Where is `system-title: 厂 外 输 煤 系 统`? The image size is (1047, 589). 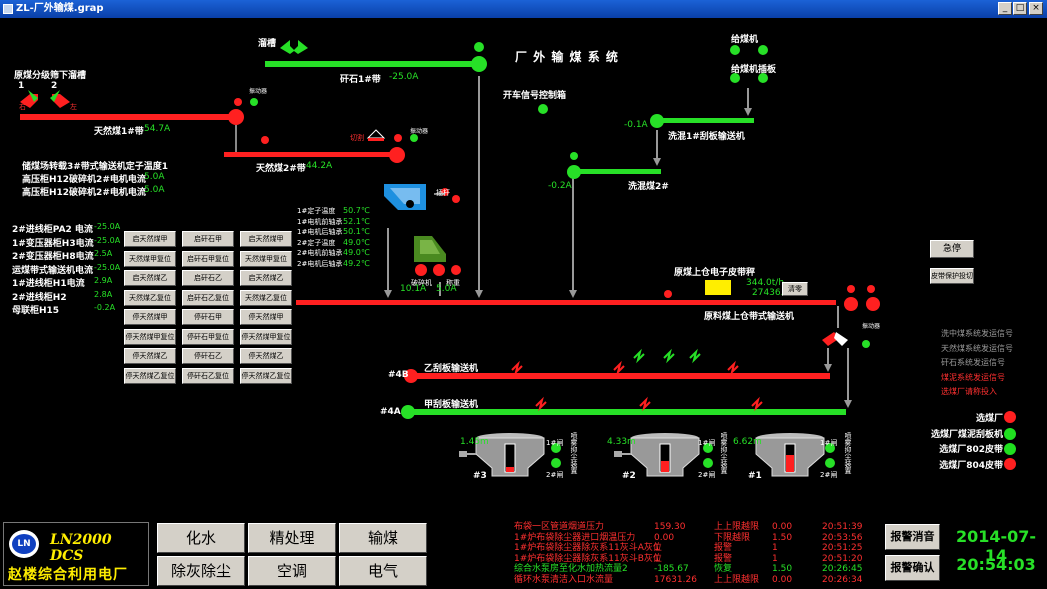
system-title: 厂 外 输 煤 系 统 is located at coordinates (567, 57).